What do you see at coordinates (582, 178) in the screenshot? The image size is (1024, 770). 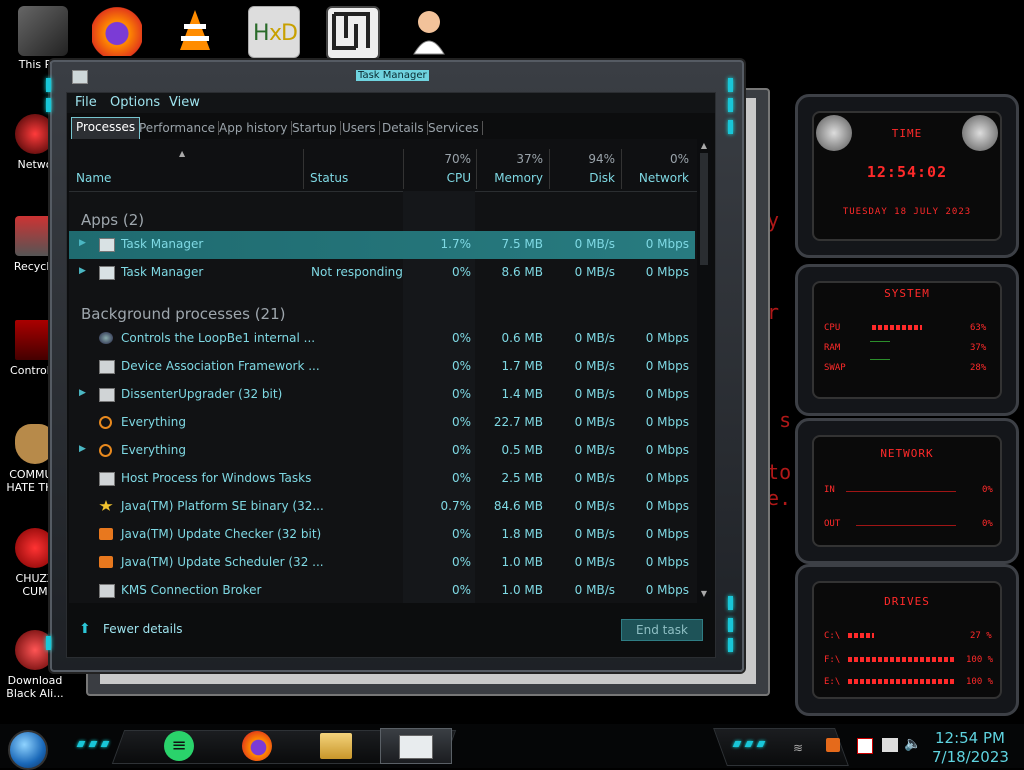 I see `column-header-disk: Disk` at bounding box center [582, 178].